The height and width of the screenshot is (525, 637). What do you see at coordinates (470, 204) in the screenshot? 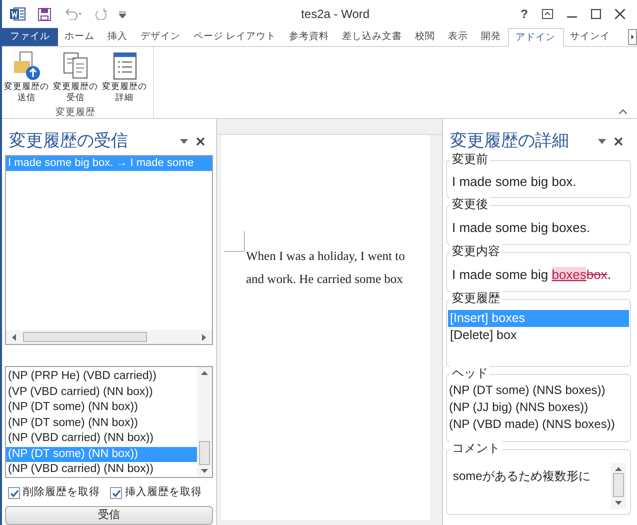
I see `group-label: 変更後` at bounding box center [470, 204].